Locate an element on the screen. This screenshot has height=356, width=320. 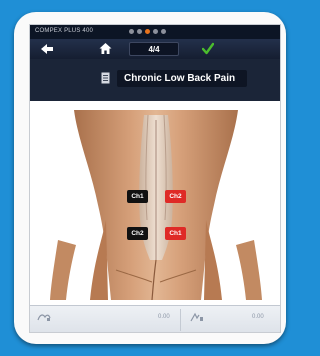
electrode-ch2-black: Ch2 is located at coordinates (137, 233).